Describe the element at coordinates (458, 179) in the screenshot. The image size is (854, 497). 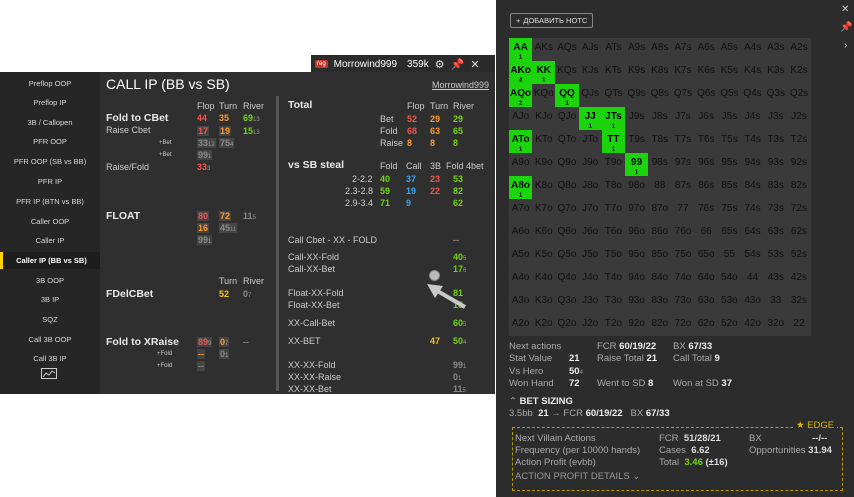
I see `stat-value: 53` at that location.